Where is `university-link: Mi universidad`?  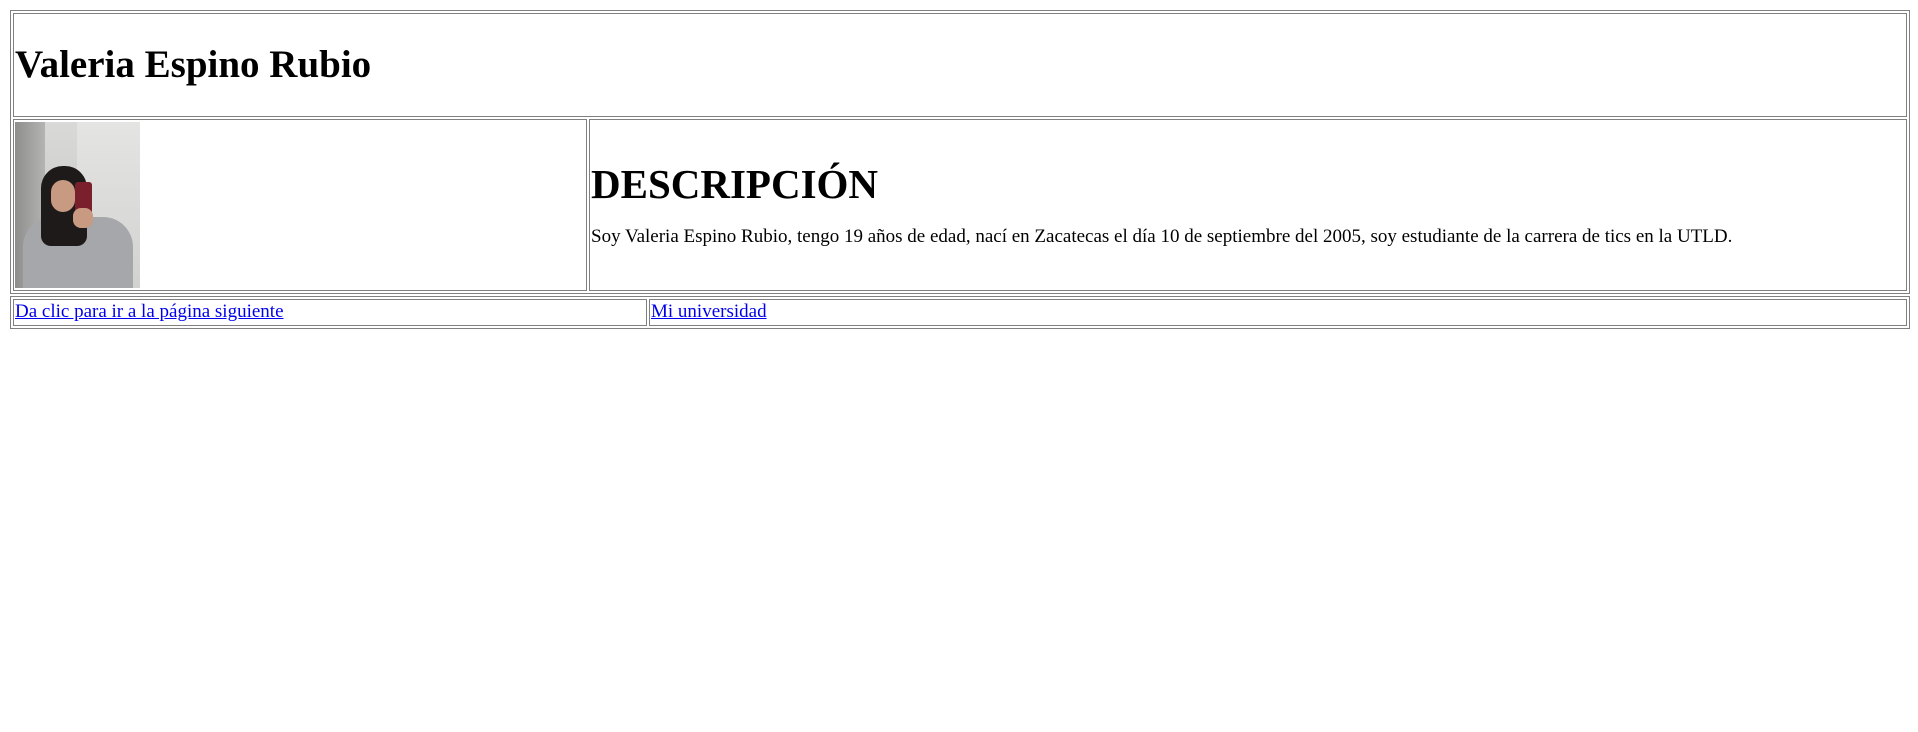 university-link: Mi universidad is located at coordinates (709, 311).